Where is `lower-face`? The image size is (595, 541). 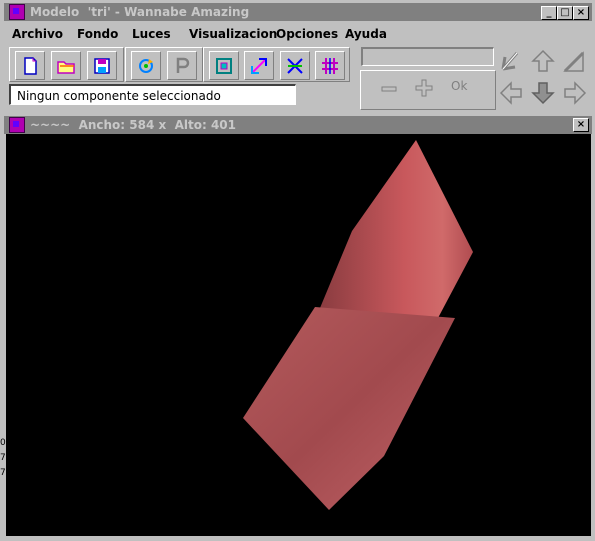 lower-face is located at coordinates (349, 408).